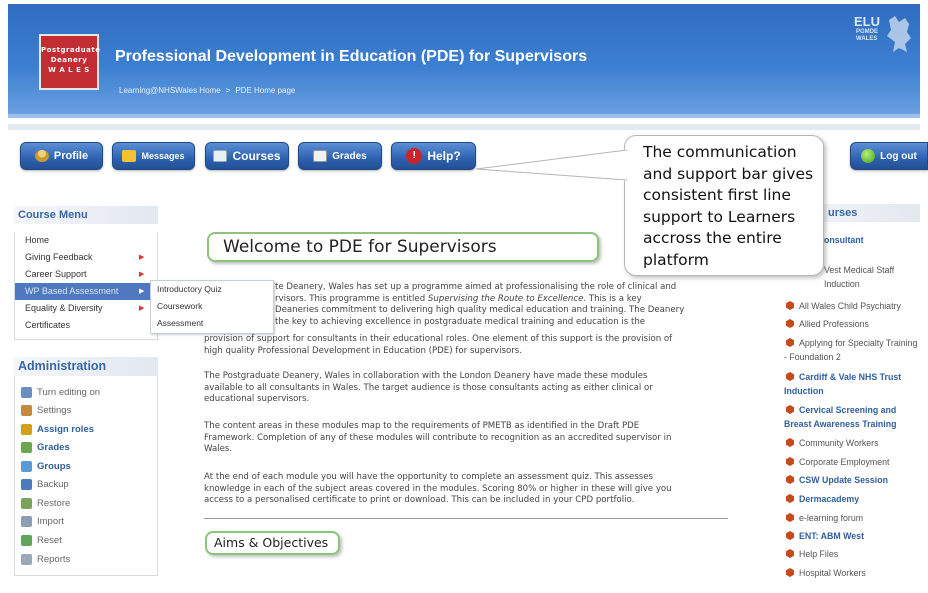 Image resolution: width=928 pixels, height=593 pixels. What do you see at coordinates (444, 156) in the screenshot?
I see `help-label: Help?` at bounding box center [444, 156].